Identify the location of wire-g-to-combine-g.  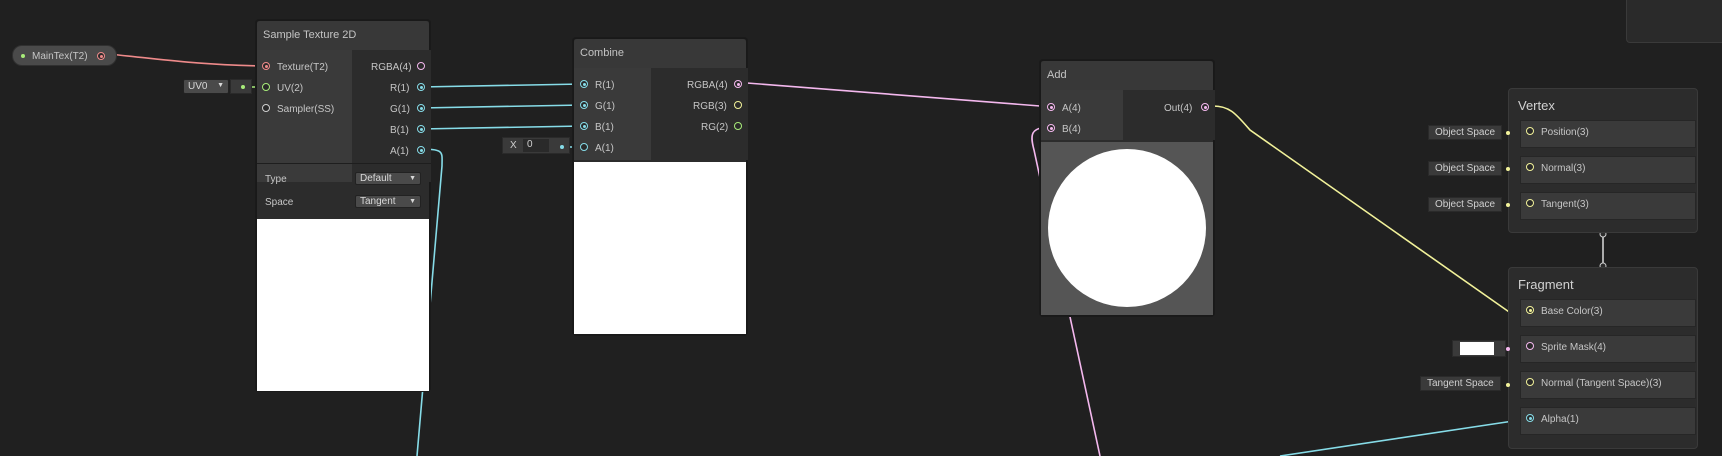
(501, 106).